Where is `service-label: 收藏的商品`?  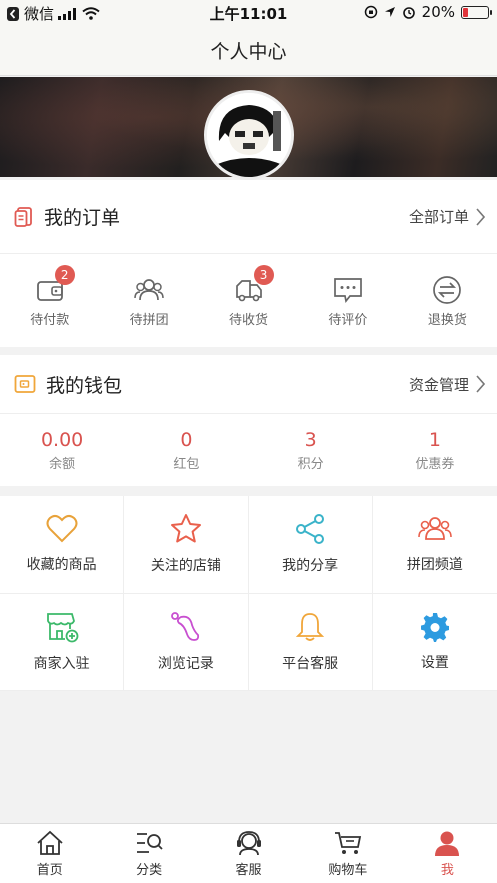
service-label: 收藏的商品 is located at coordinates (61, 565).